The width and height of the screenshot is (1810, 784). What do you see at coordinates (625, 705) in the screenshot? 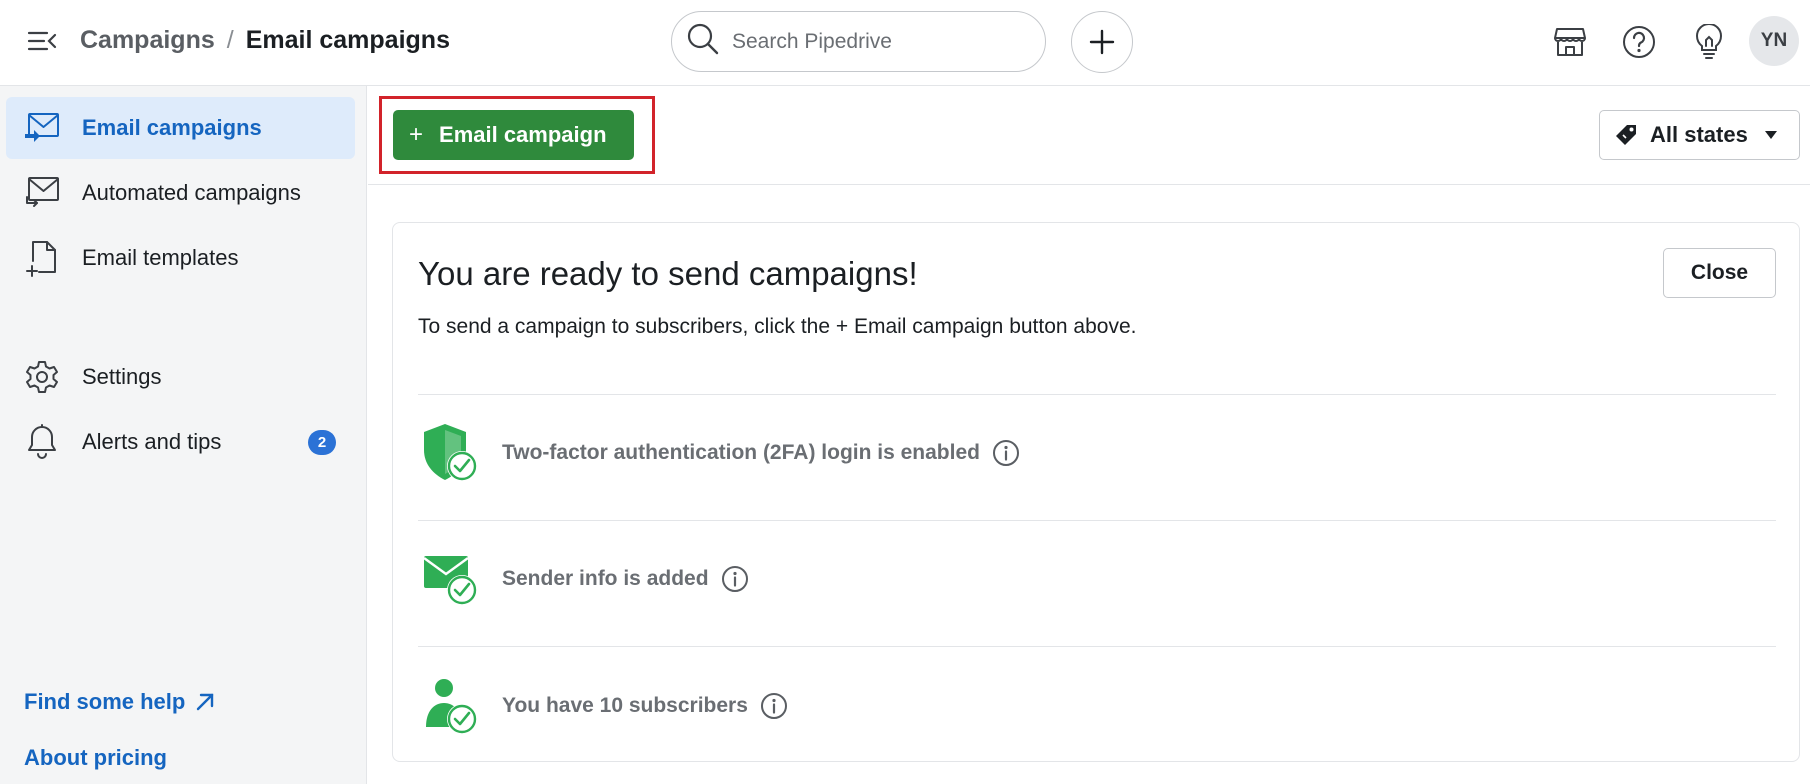
I see `checklist-item-label: You have 10 subscribers` at bounding box center [625, 705].